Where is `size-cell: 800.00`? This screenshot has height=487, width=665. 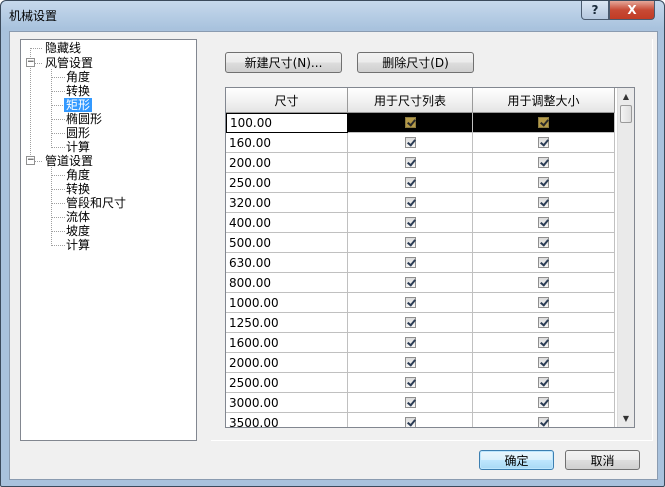 size-cell: 800.00 is located at coordinates (287, 283).